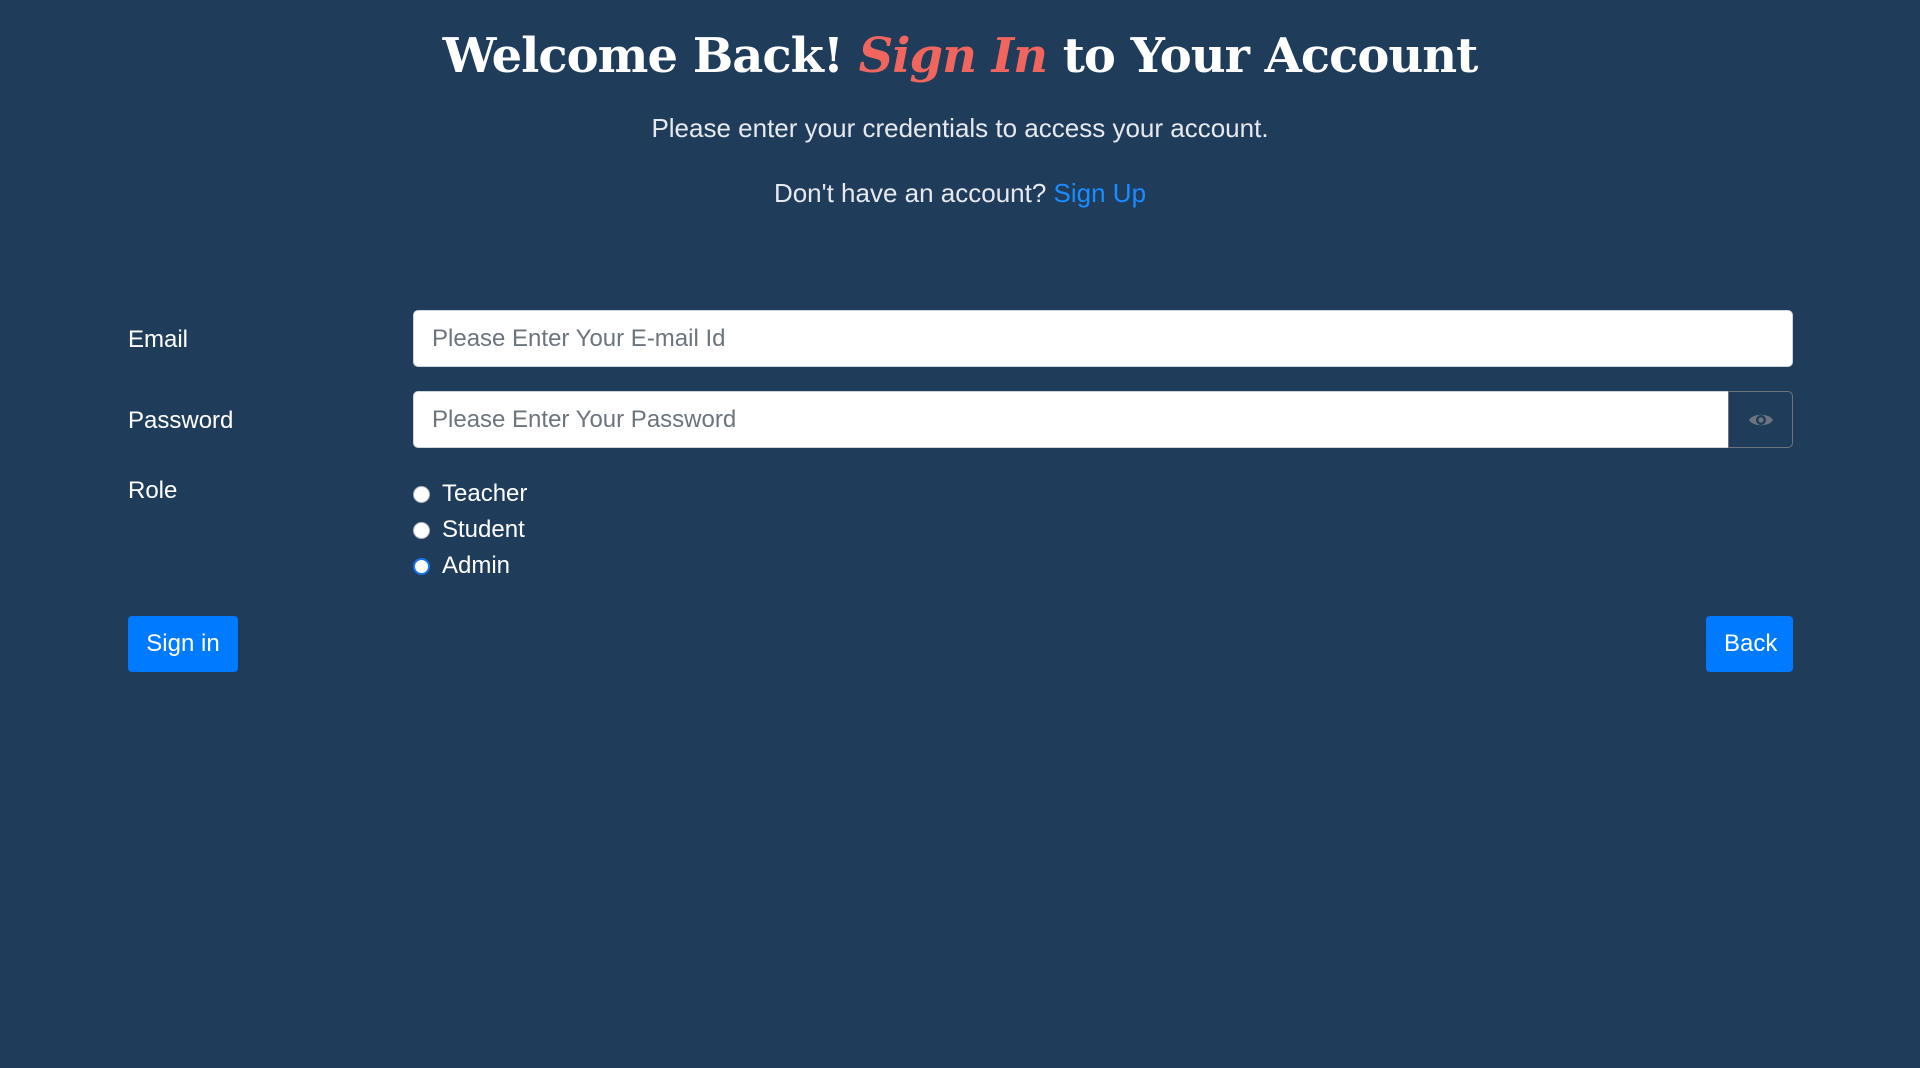  Describe the element at coordinates (1071, 419) in the screenshot. I see `password-field` at that location.